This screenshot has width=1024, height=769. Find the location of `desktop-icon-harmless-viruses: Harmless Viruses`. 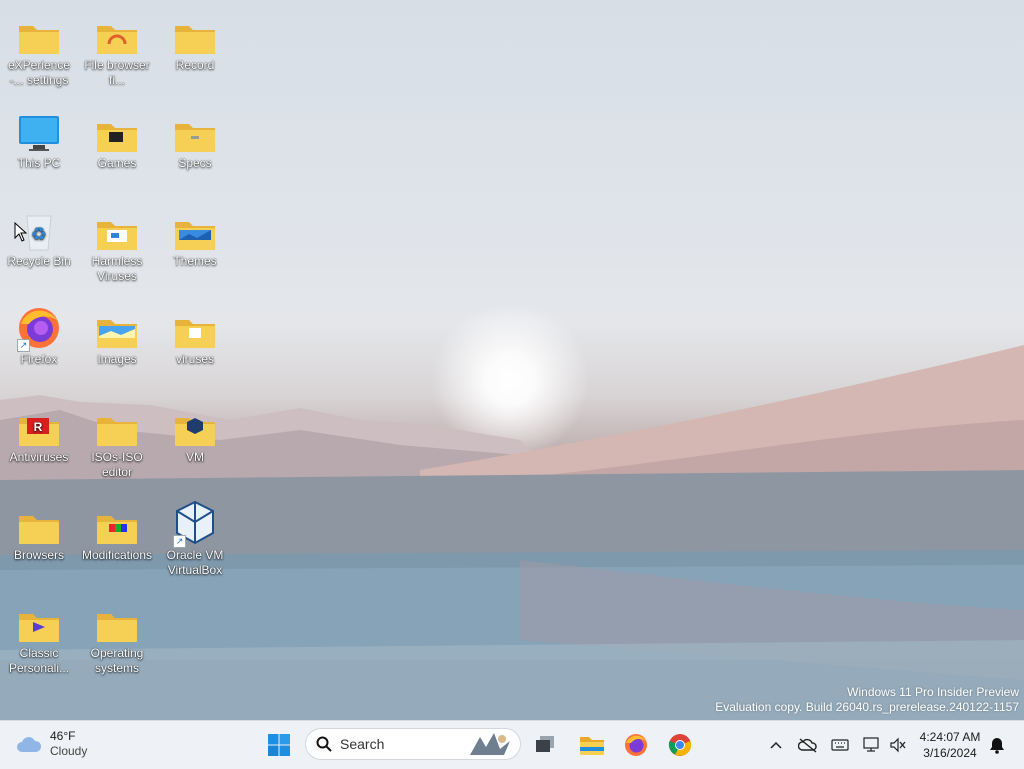

desktop-icon-harmless-viruses: Harmless Viruses is located at coordinates (117, 245).